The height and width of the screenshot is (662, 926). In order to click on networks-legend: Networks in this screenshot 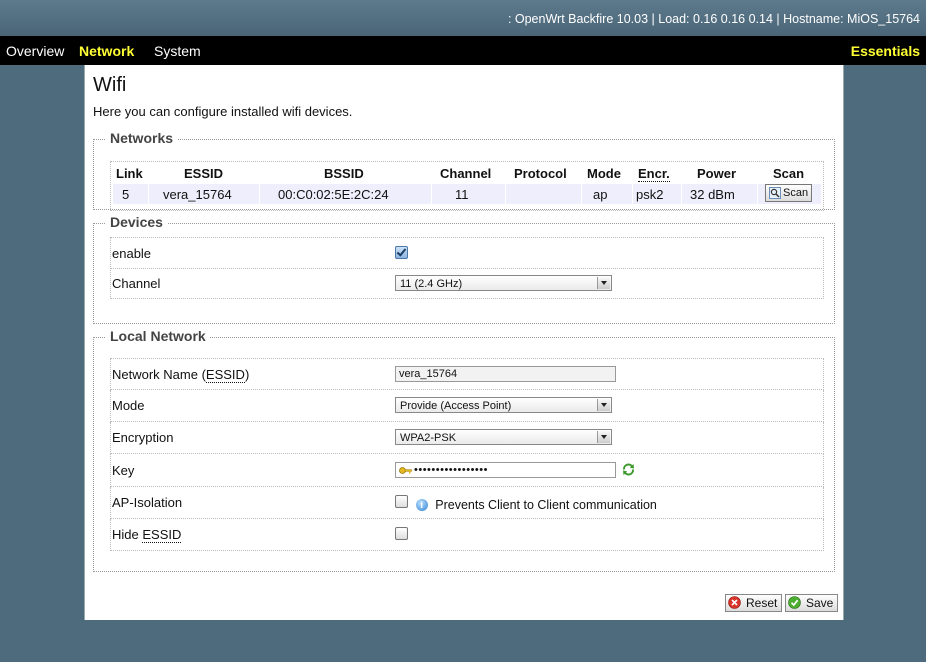, I will do `click(142, 138)`.